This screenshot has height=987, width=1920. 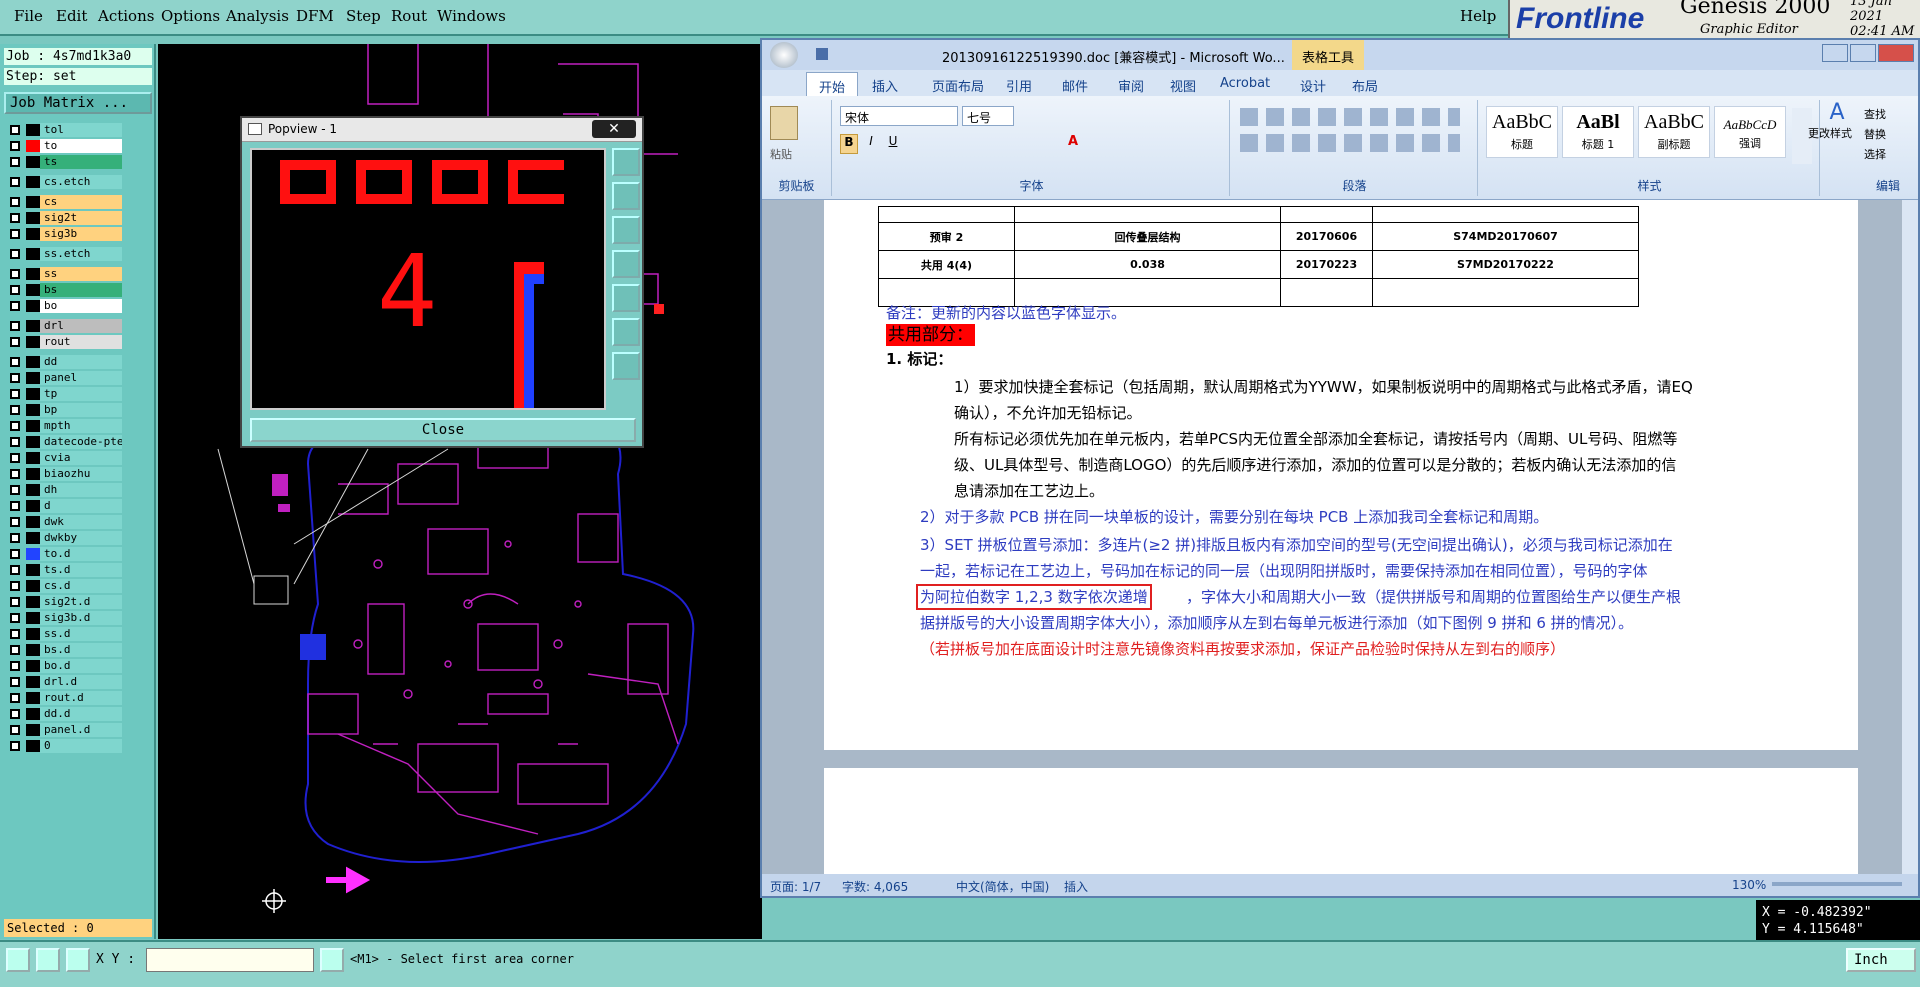 What do you see at coordinates (63, 666) in the screenshot?
I see `layer-row: bo.d` at bounding box center [63, 666].